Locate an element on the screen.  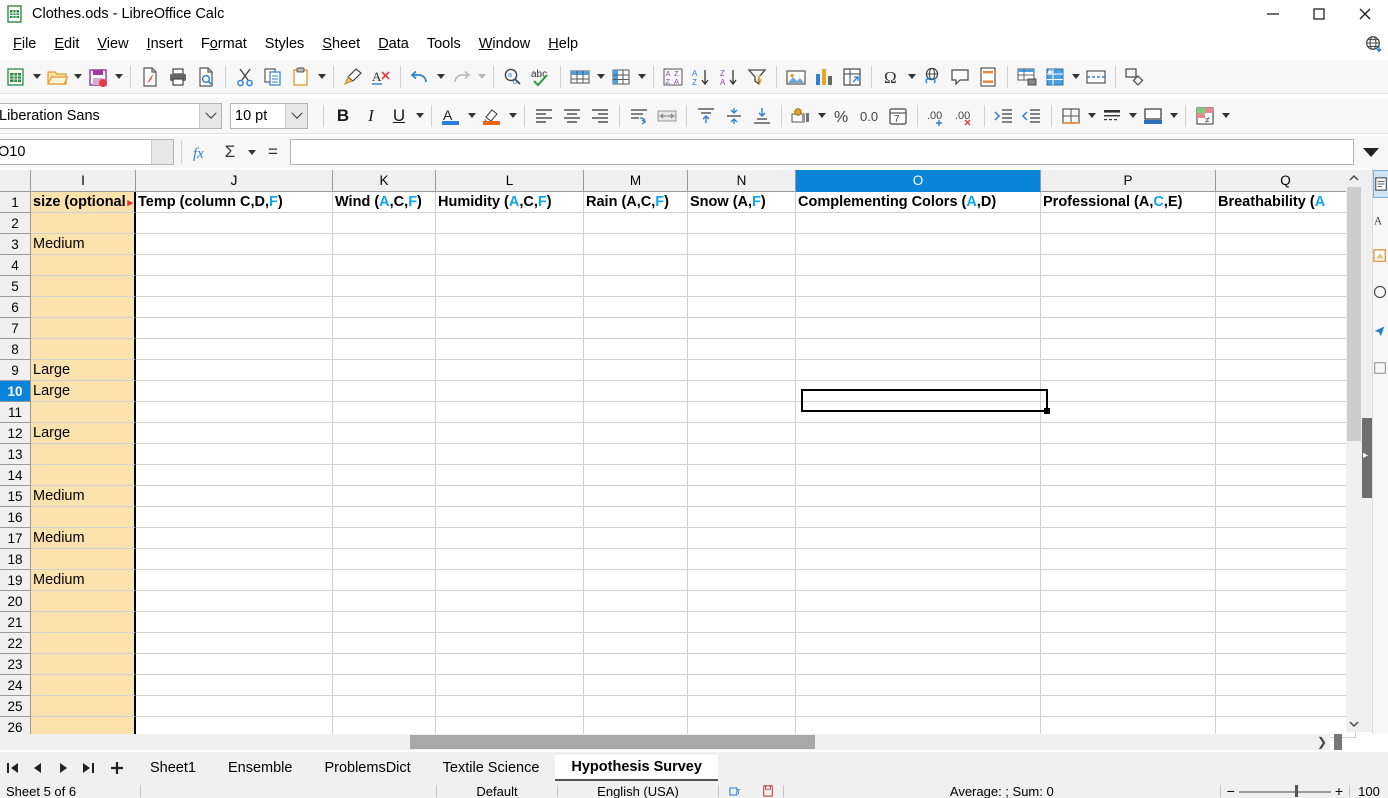
cell-M21 is located at coordinates (636, 622).